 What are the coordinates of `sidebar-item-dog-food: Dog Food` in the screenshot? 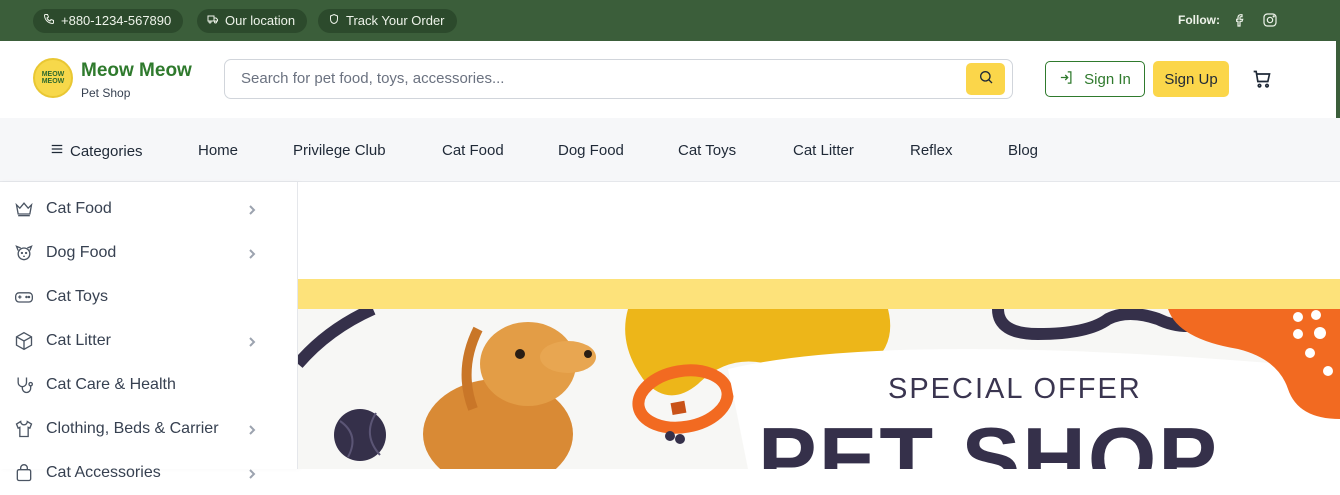 It's located at (148, 253).